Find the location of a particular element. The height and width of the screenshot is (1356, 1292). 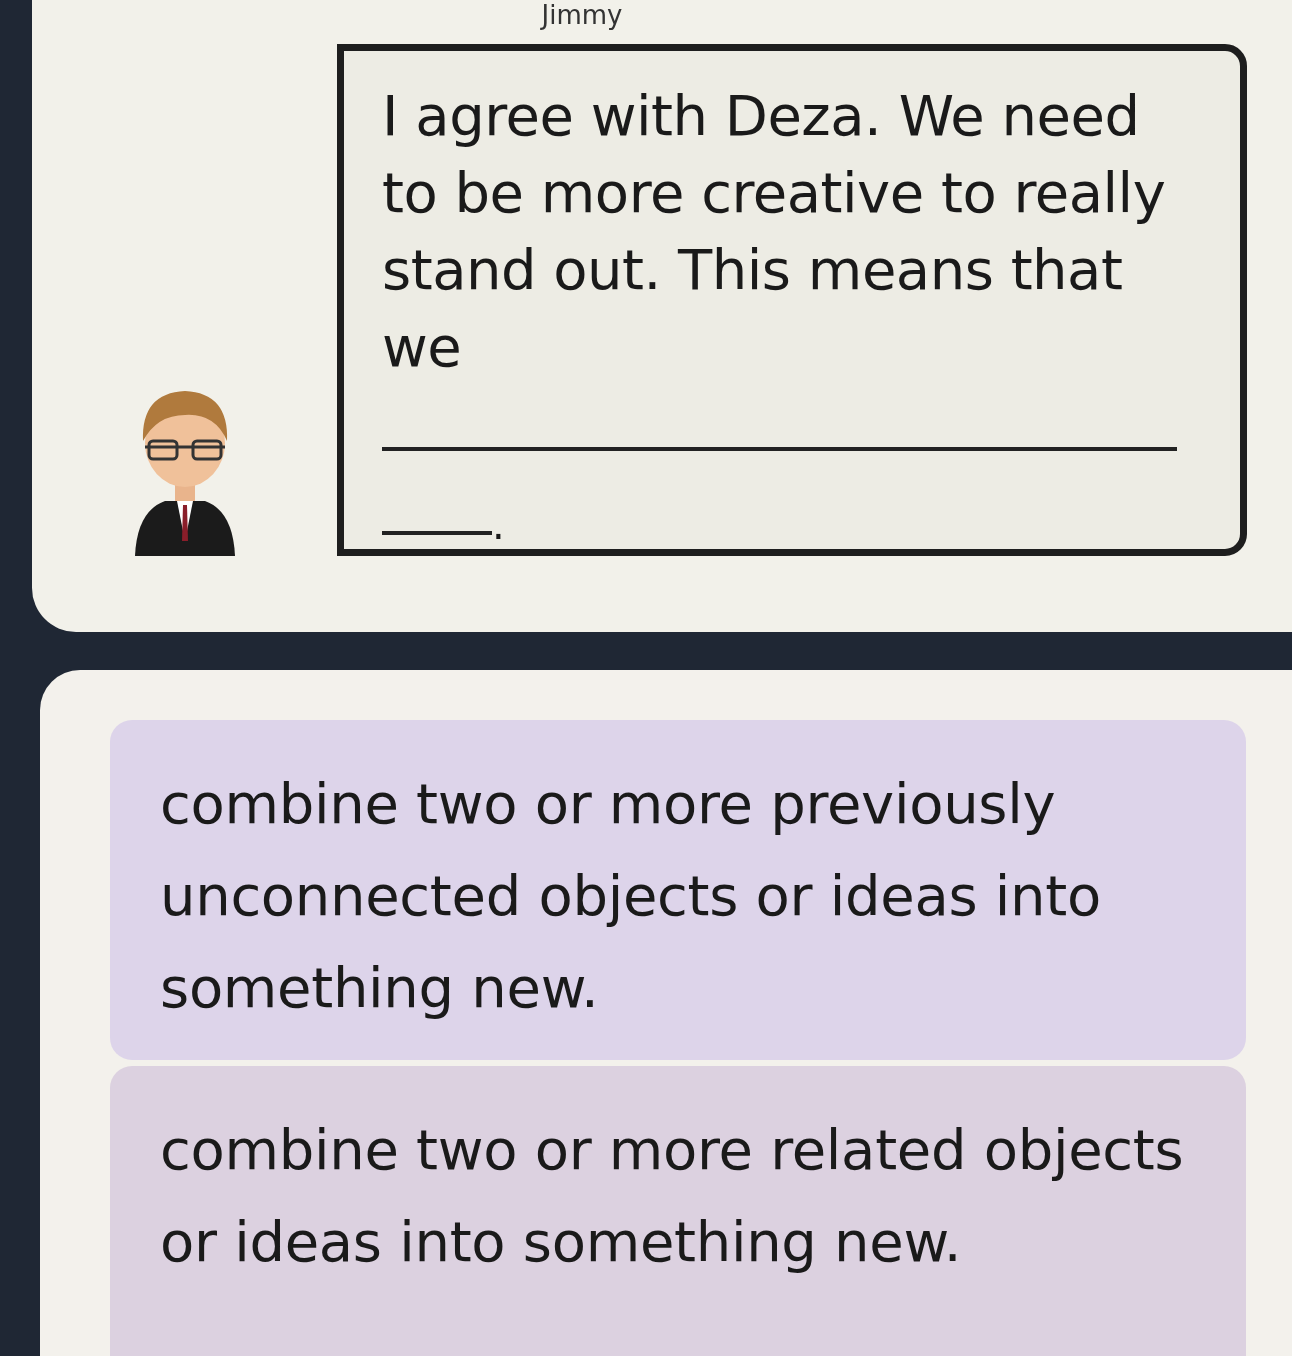

speech-text: I agree with Deza. We need to be more creative to really stand out. This means that we is located at coordinates (774, 231).